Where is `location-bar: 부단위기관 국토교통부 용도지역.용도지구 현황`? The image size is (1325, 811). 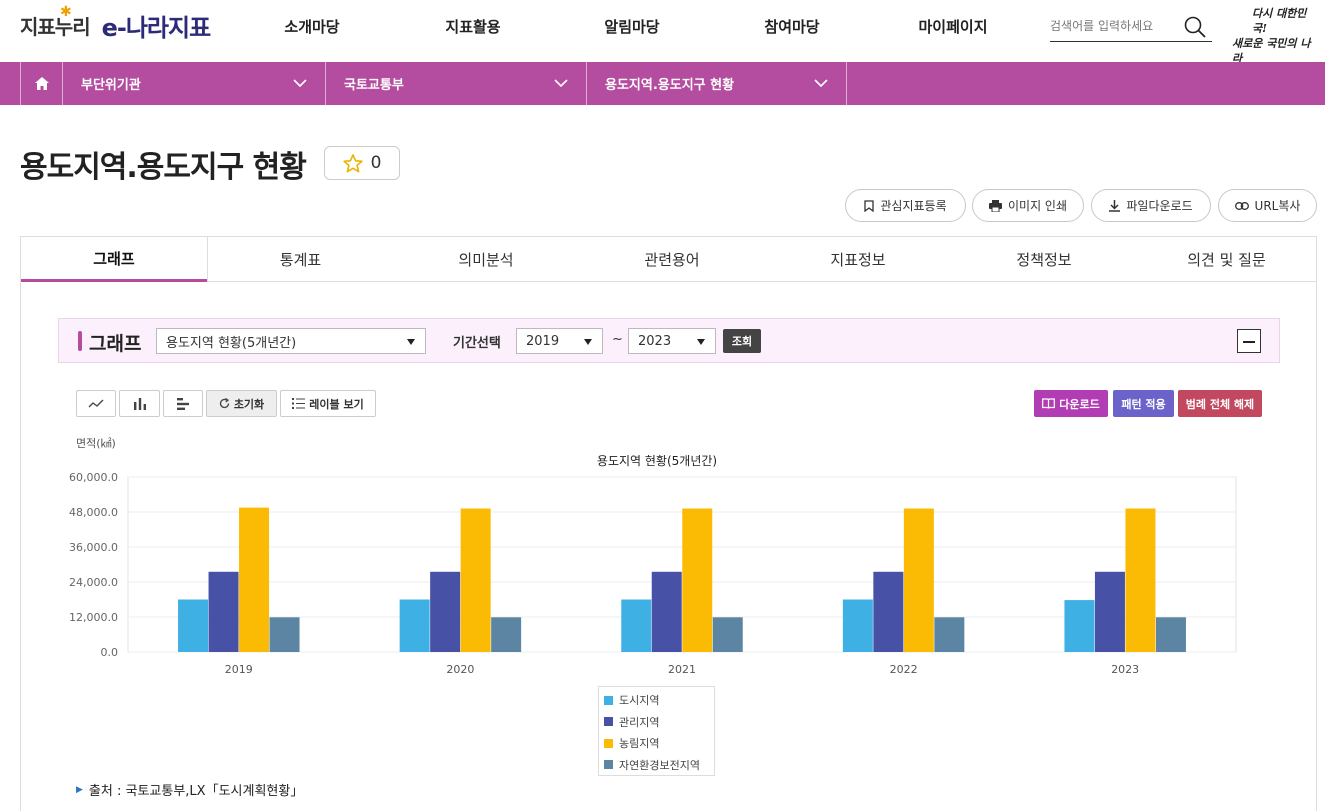
location-bar: 부단위기관 국토교통부 용도지역.용도지구 현황 is located at coordinates (662, 83).